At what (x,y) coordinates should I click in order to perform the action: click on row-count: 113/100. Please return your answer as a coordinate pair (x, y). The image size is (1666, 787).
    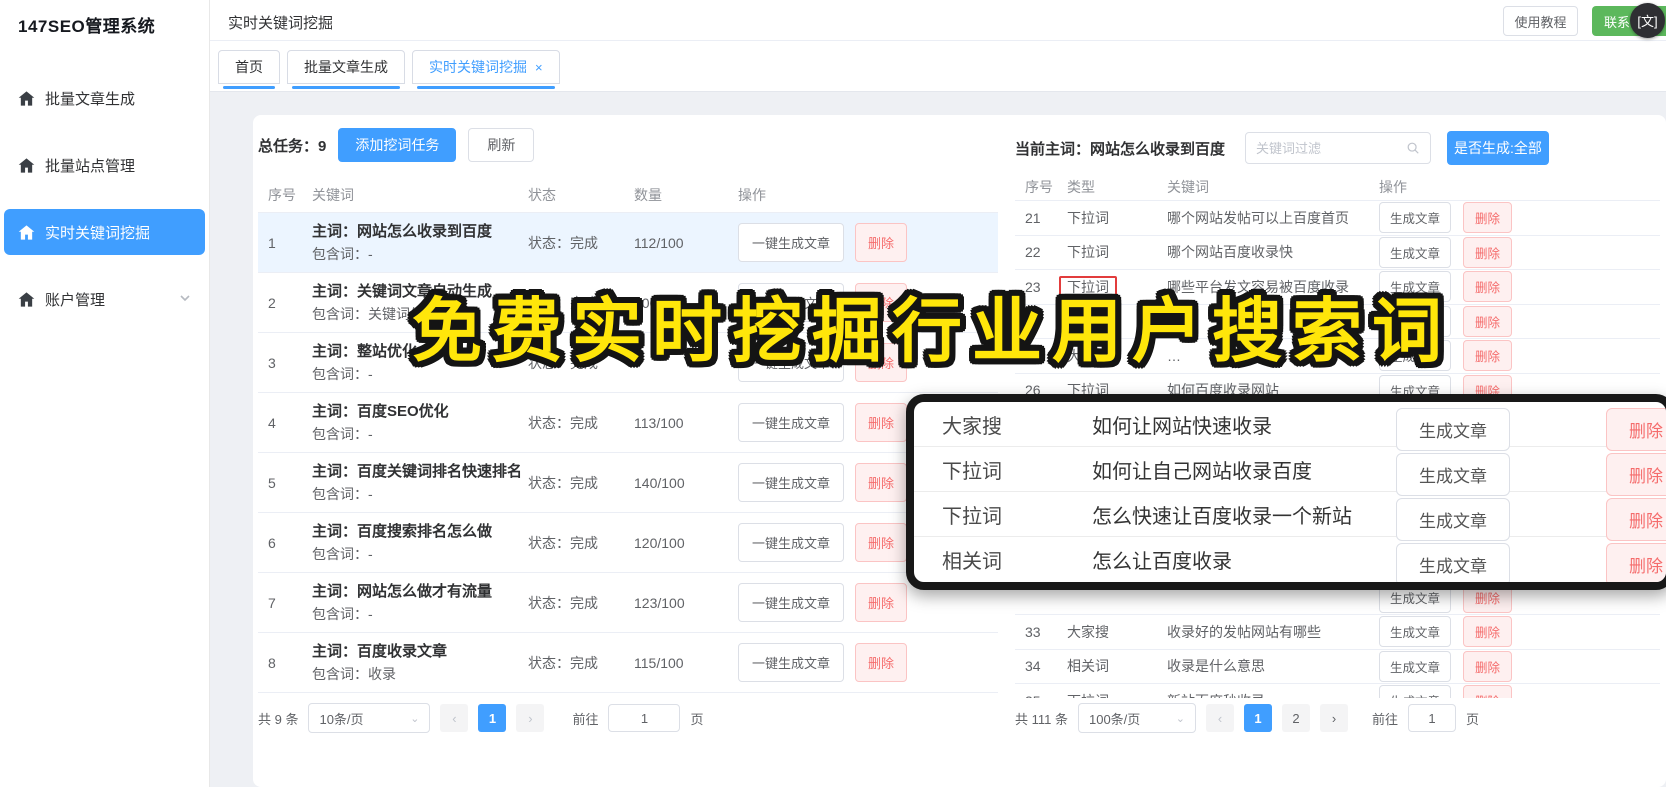
    Looking at the image, I should click on (659, 422).